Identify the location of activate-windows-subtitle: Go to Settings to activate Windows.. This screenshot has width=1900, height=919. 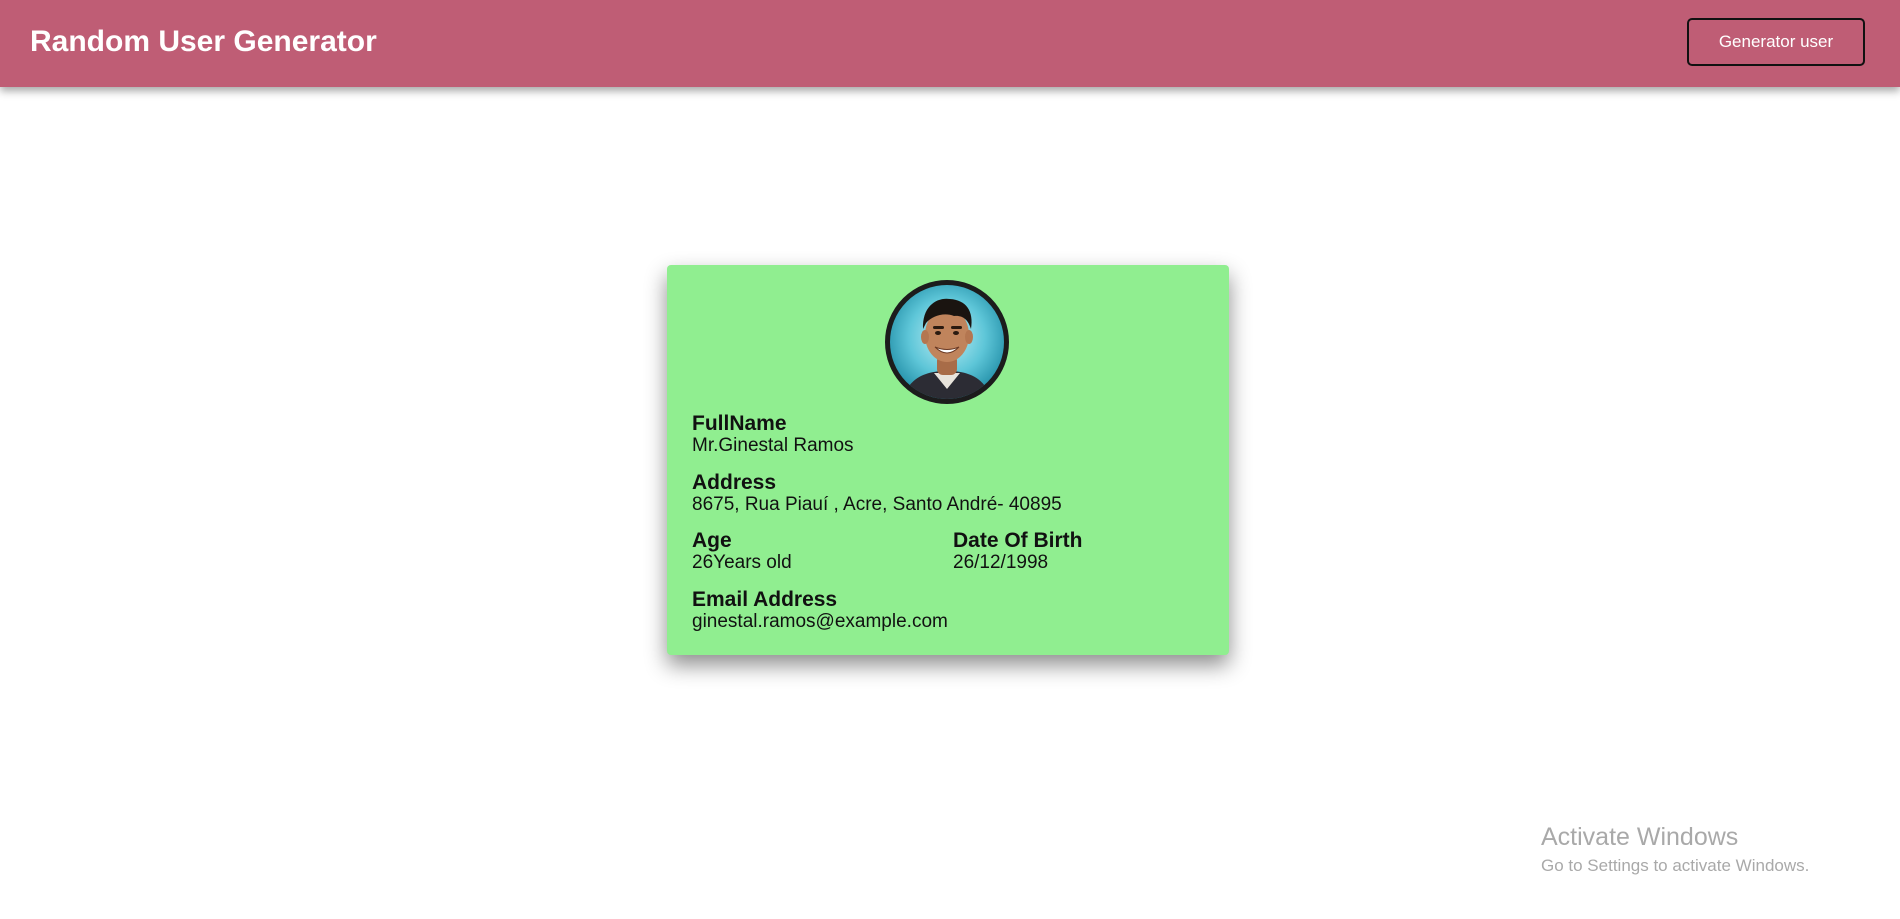
(1675, 865).